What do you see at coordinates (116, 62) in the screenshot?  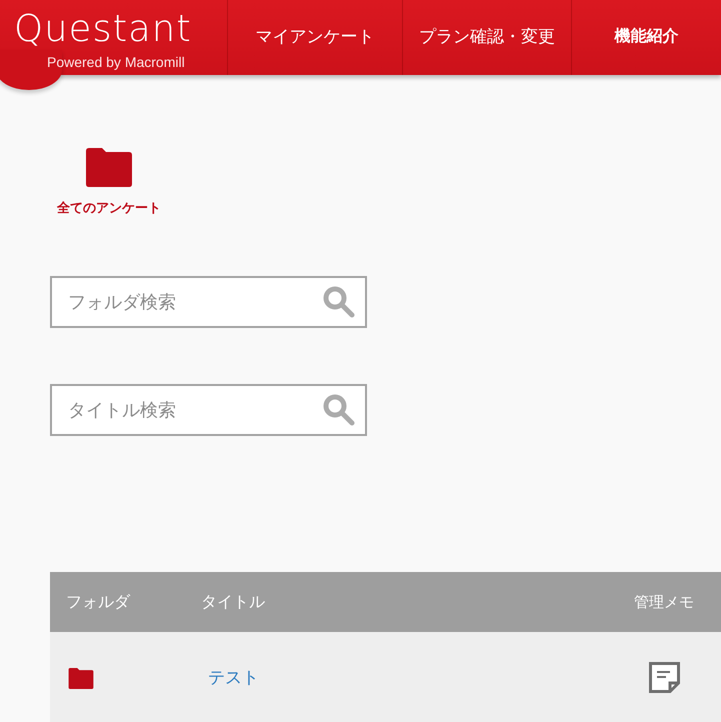 I see `logo-tagline: Powered by Macromill` at bounding box center [116, 62].